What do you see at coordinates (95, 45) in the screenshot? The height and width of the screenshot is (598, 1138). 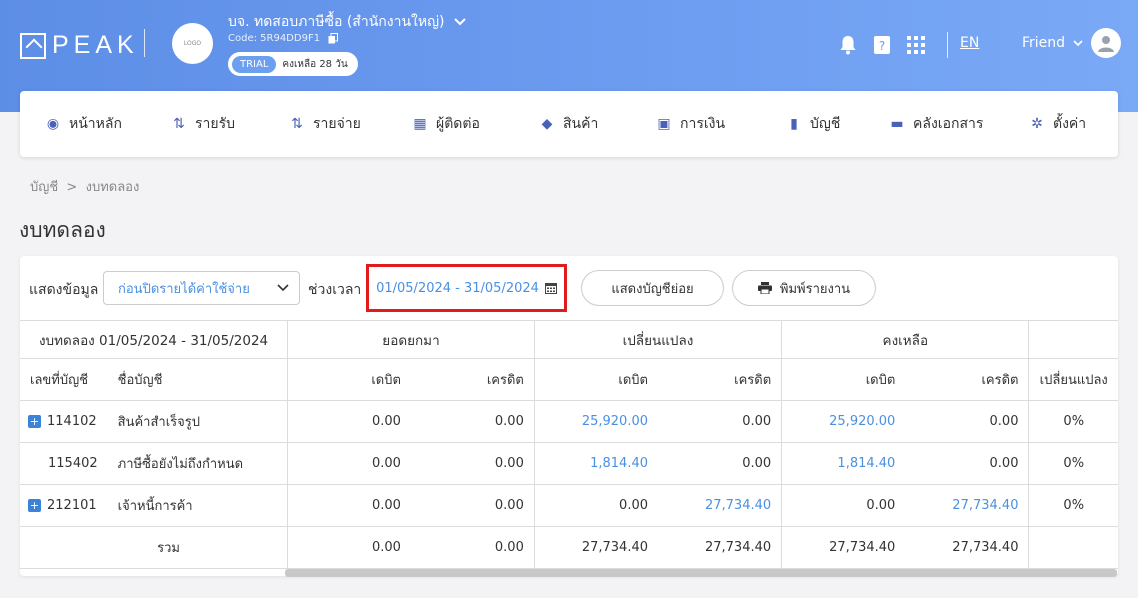 I see `logo-text: PEAK` at bounding box center [95, 45].